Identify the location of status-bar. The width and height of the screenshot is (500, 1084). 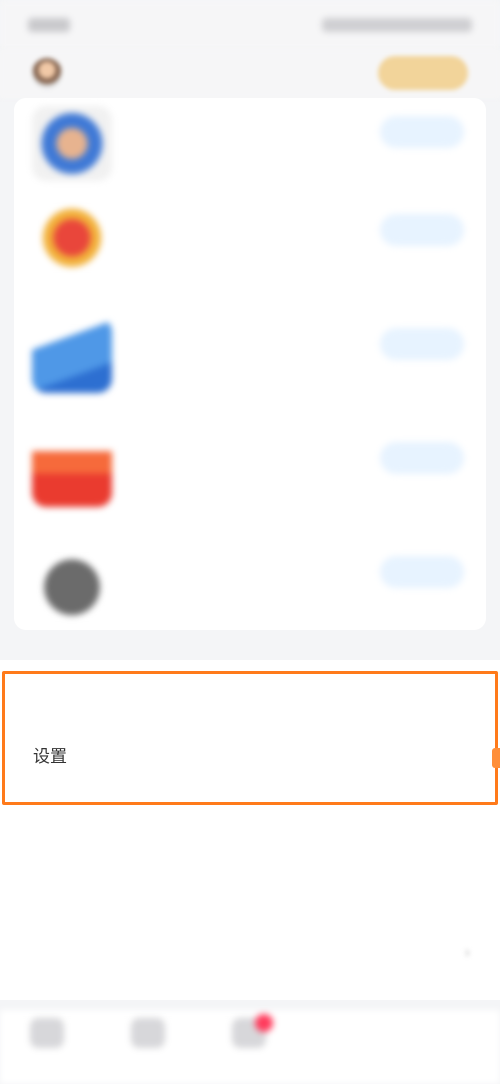
(250, 25).